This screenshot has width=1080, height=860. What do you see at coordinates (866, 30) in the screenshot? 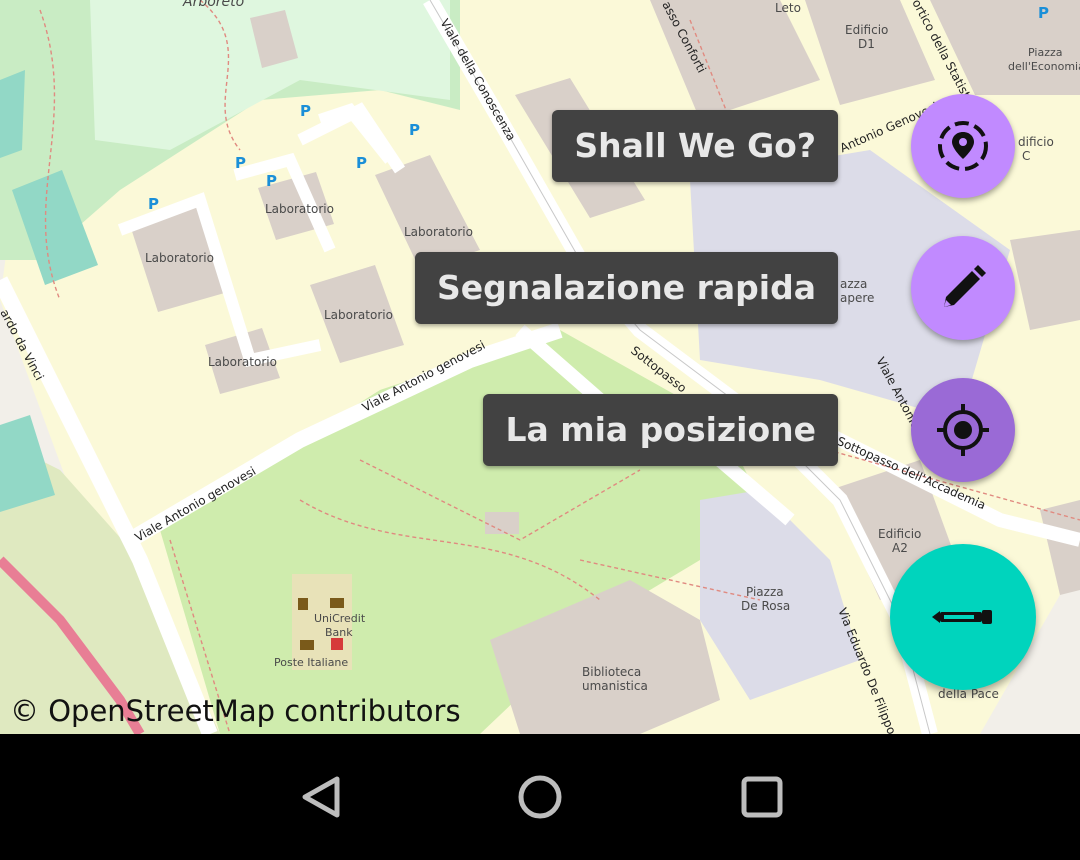
I see `map-label-edificio-d1: Edificio` at bounding box center [866, 30].